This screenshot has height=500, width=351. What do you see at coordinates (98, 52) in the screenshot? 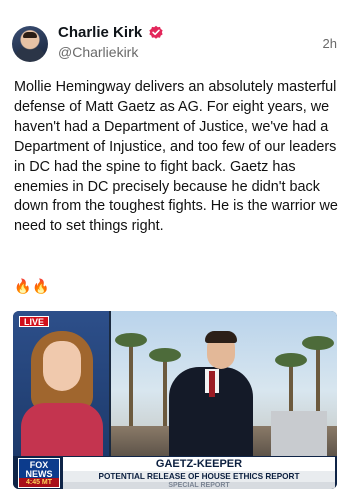
I see `author-handle: @Charliekirk` at bounding box center [98, 52].